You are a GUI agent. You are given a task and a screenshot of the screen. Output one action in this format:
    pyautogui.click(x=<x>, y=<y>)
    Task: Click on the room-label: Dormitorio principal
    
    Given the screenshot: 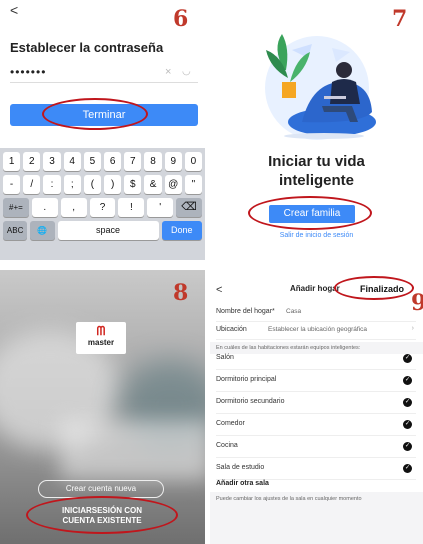 What is the action you would take?
    pyautogui.click(x=246, y=379)
    